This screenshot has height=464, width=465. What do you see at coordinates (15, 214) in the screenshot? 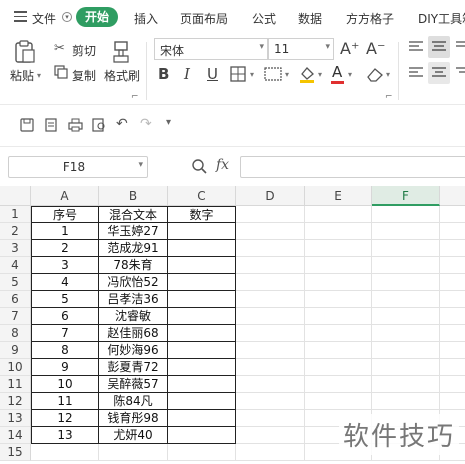
I see `row-header-1: 1` at bounding box center [15, 214].